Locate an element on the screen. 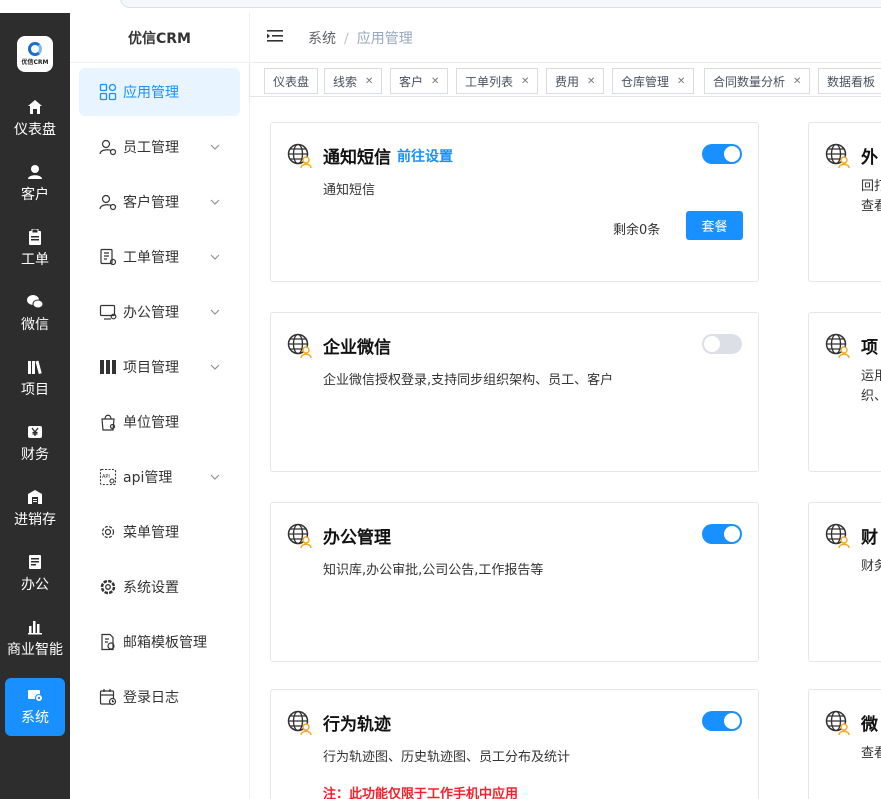  tag-label: 合同数量分析 is located at coordinates (749, 81).